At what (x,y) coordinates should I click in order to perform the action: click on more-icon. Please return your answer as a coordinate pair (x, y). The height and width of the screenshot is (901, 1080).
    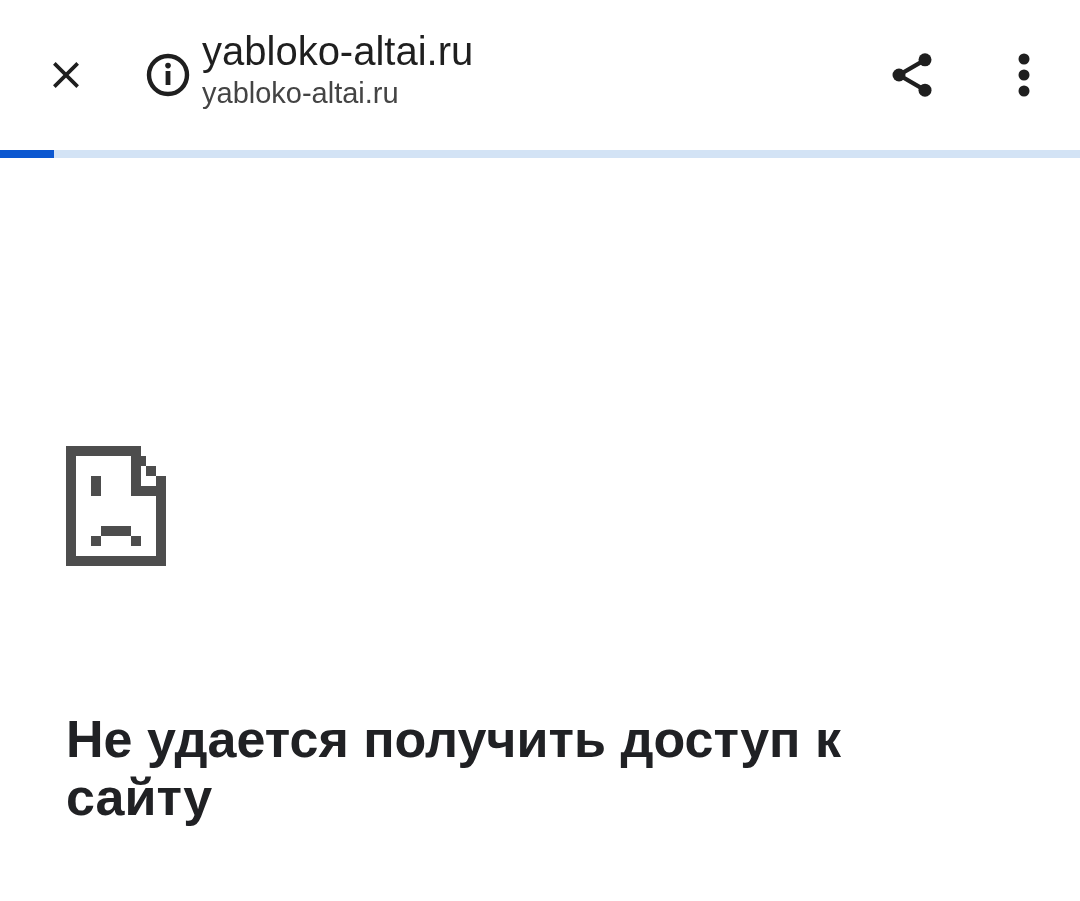
    Looking at the image, I should click on (1024, 75).